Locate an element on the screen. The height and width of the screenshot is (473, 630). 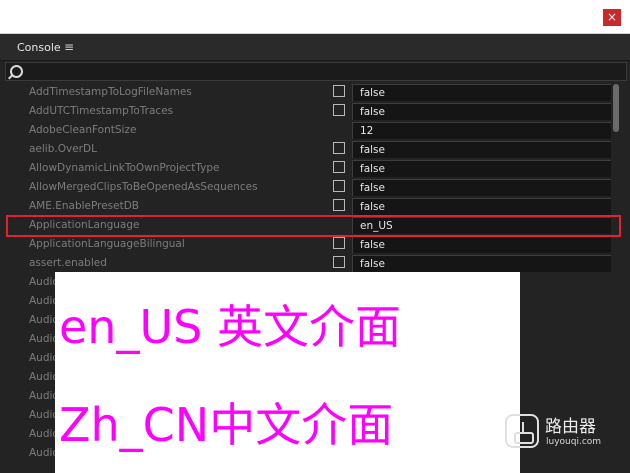
search-icon is located at coordinates (16, 71).